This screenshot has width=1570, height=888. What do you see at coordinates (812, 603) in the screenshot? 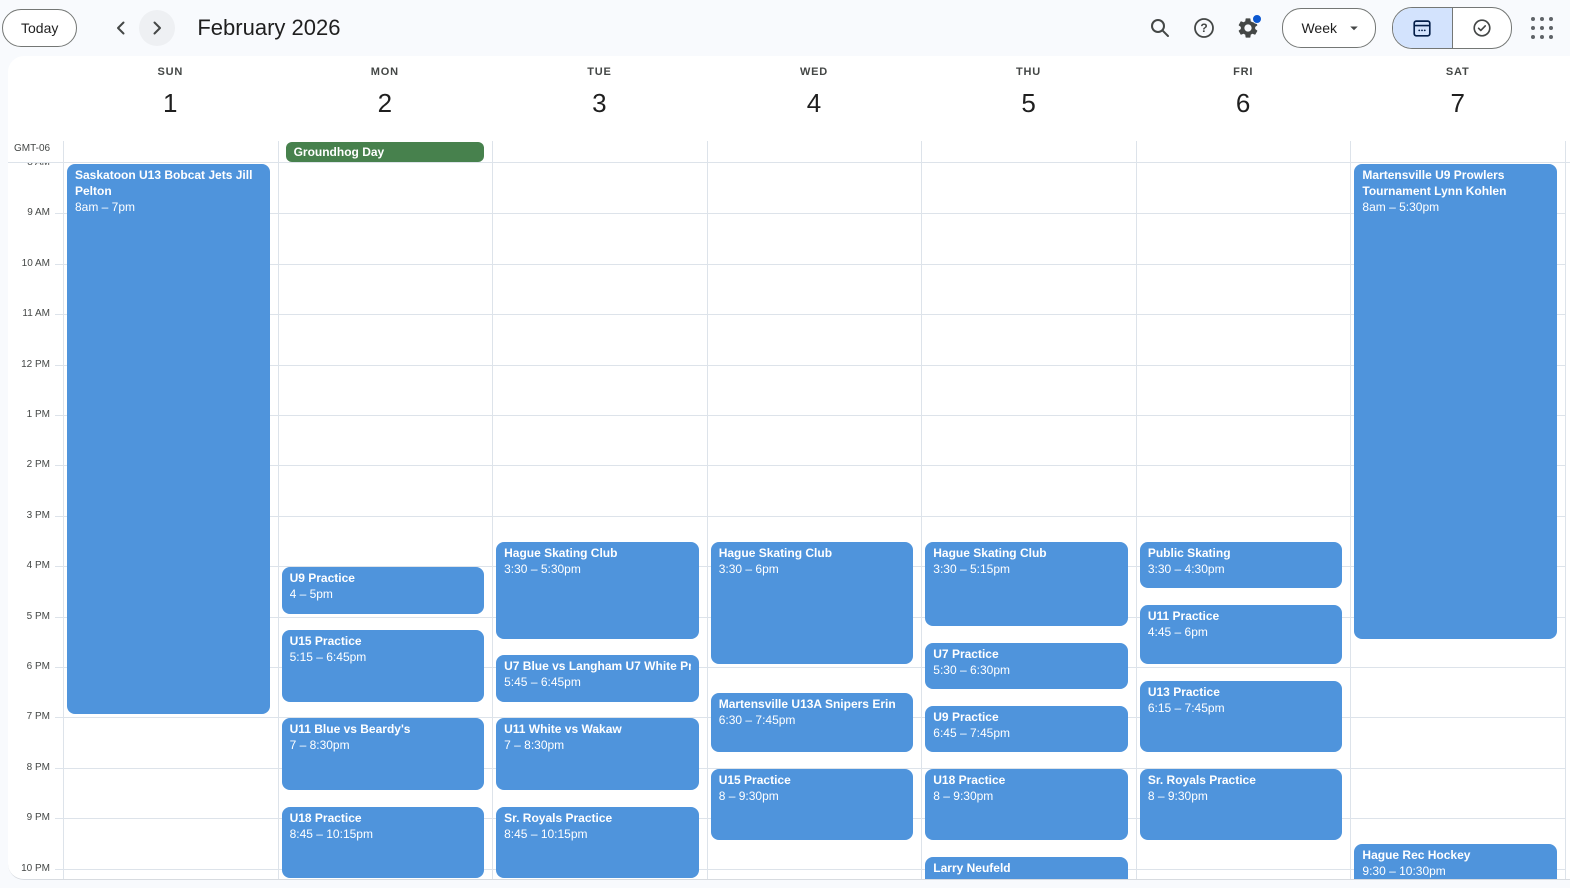
I see `event-chip: Hague Skating Club 3:30 – 6pm` at bounding box center [812, 603].